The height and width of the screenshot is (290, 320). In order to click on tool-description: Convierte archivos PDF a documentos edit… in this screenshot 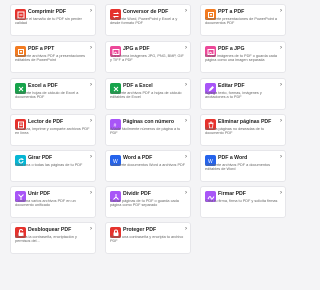, I will do `click(237, 167)`.